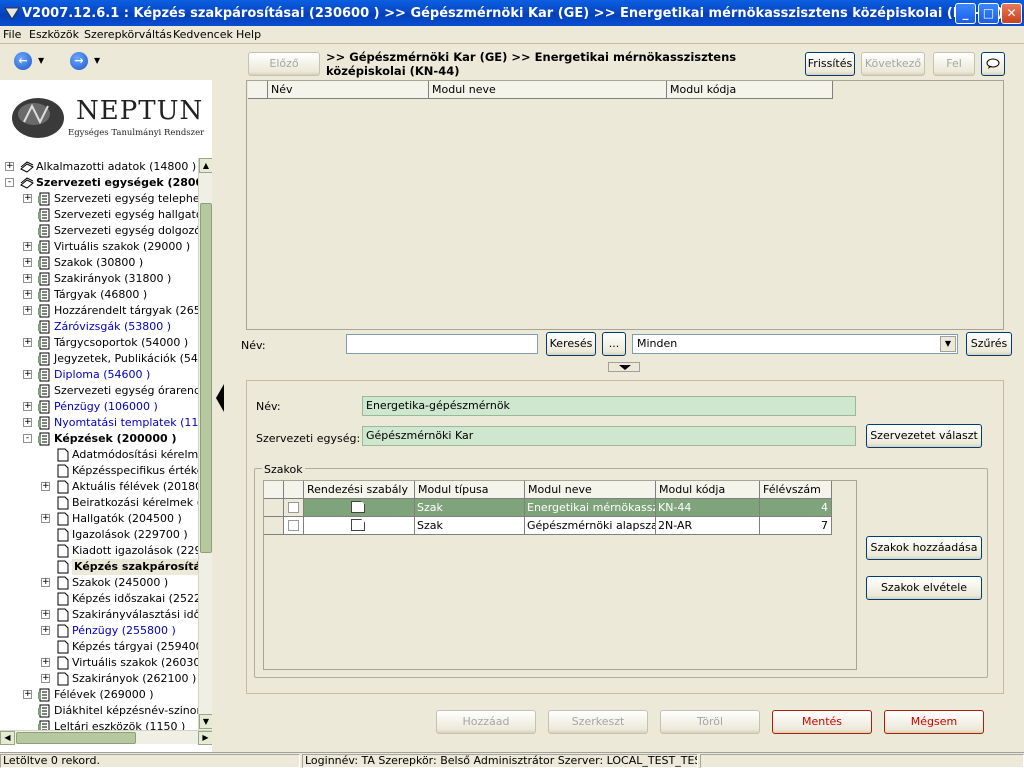  Describe the element at coordinates (206, 165) in the screenshot. I see `scroll-up-icon: ▲` at that location.